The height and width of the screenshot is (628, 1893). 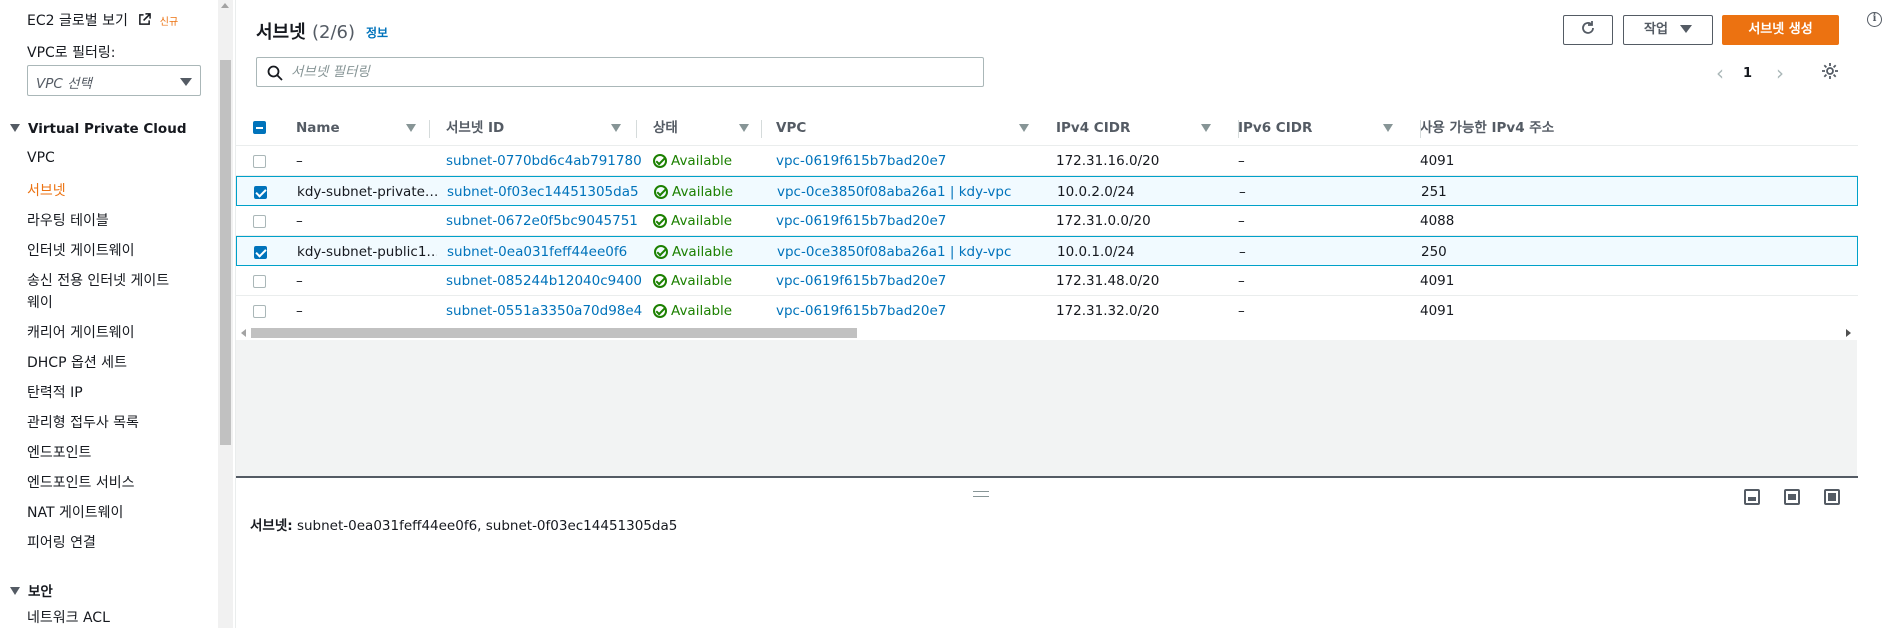 What do you see at coordinates (1780, 73) in the screenshot?
I see `next-page-icon: ›` at bounding box center [1780, 73].